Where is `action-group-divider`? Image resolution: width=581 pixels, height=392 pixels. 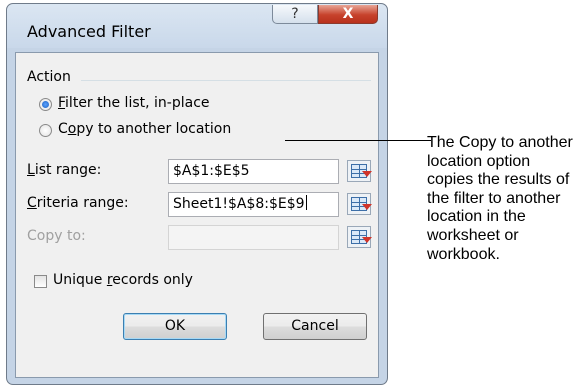 action-group-divider is located at coordinates (226, 80).